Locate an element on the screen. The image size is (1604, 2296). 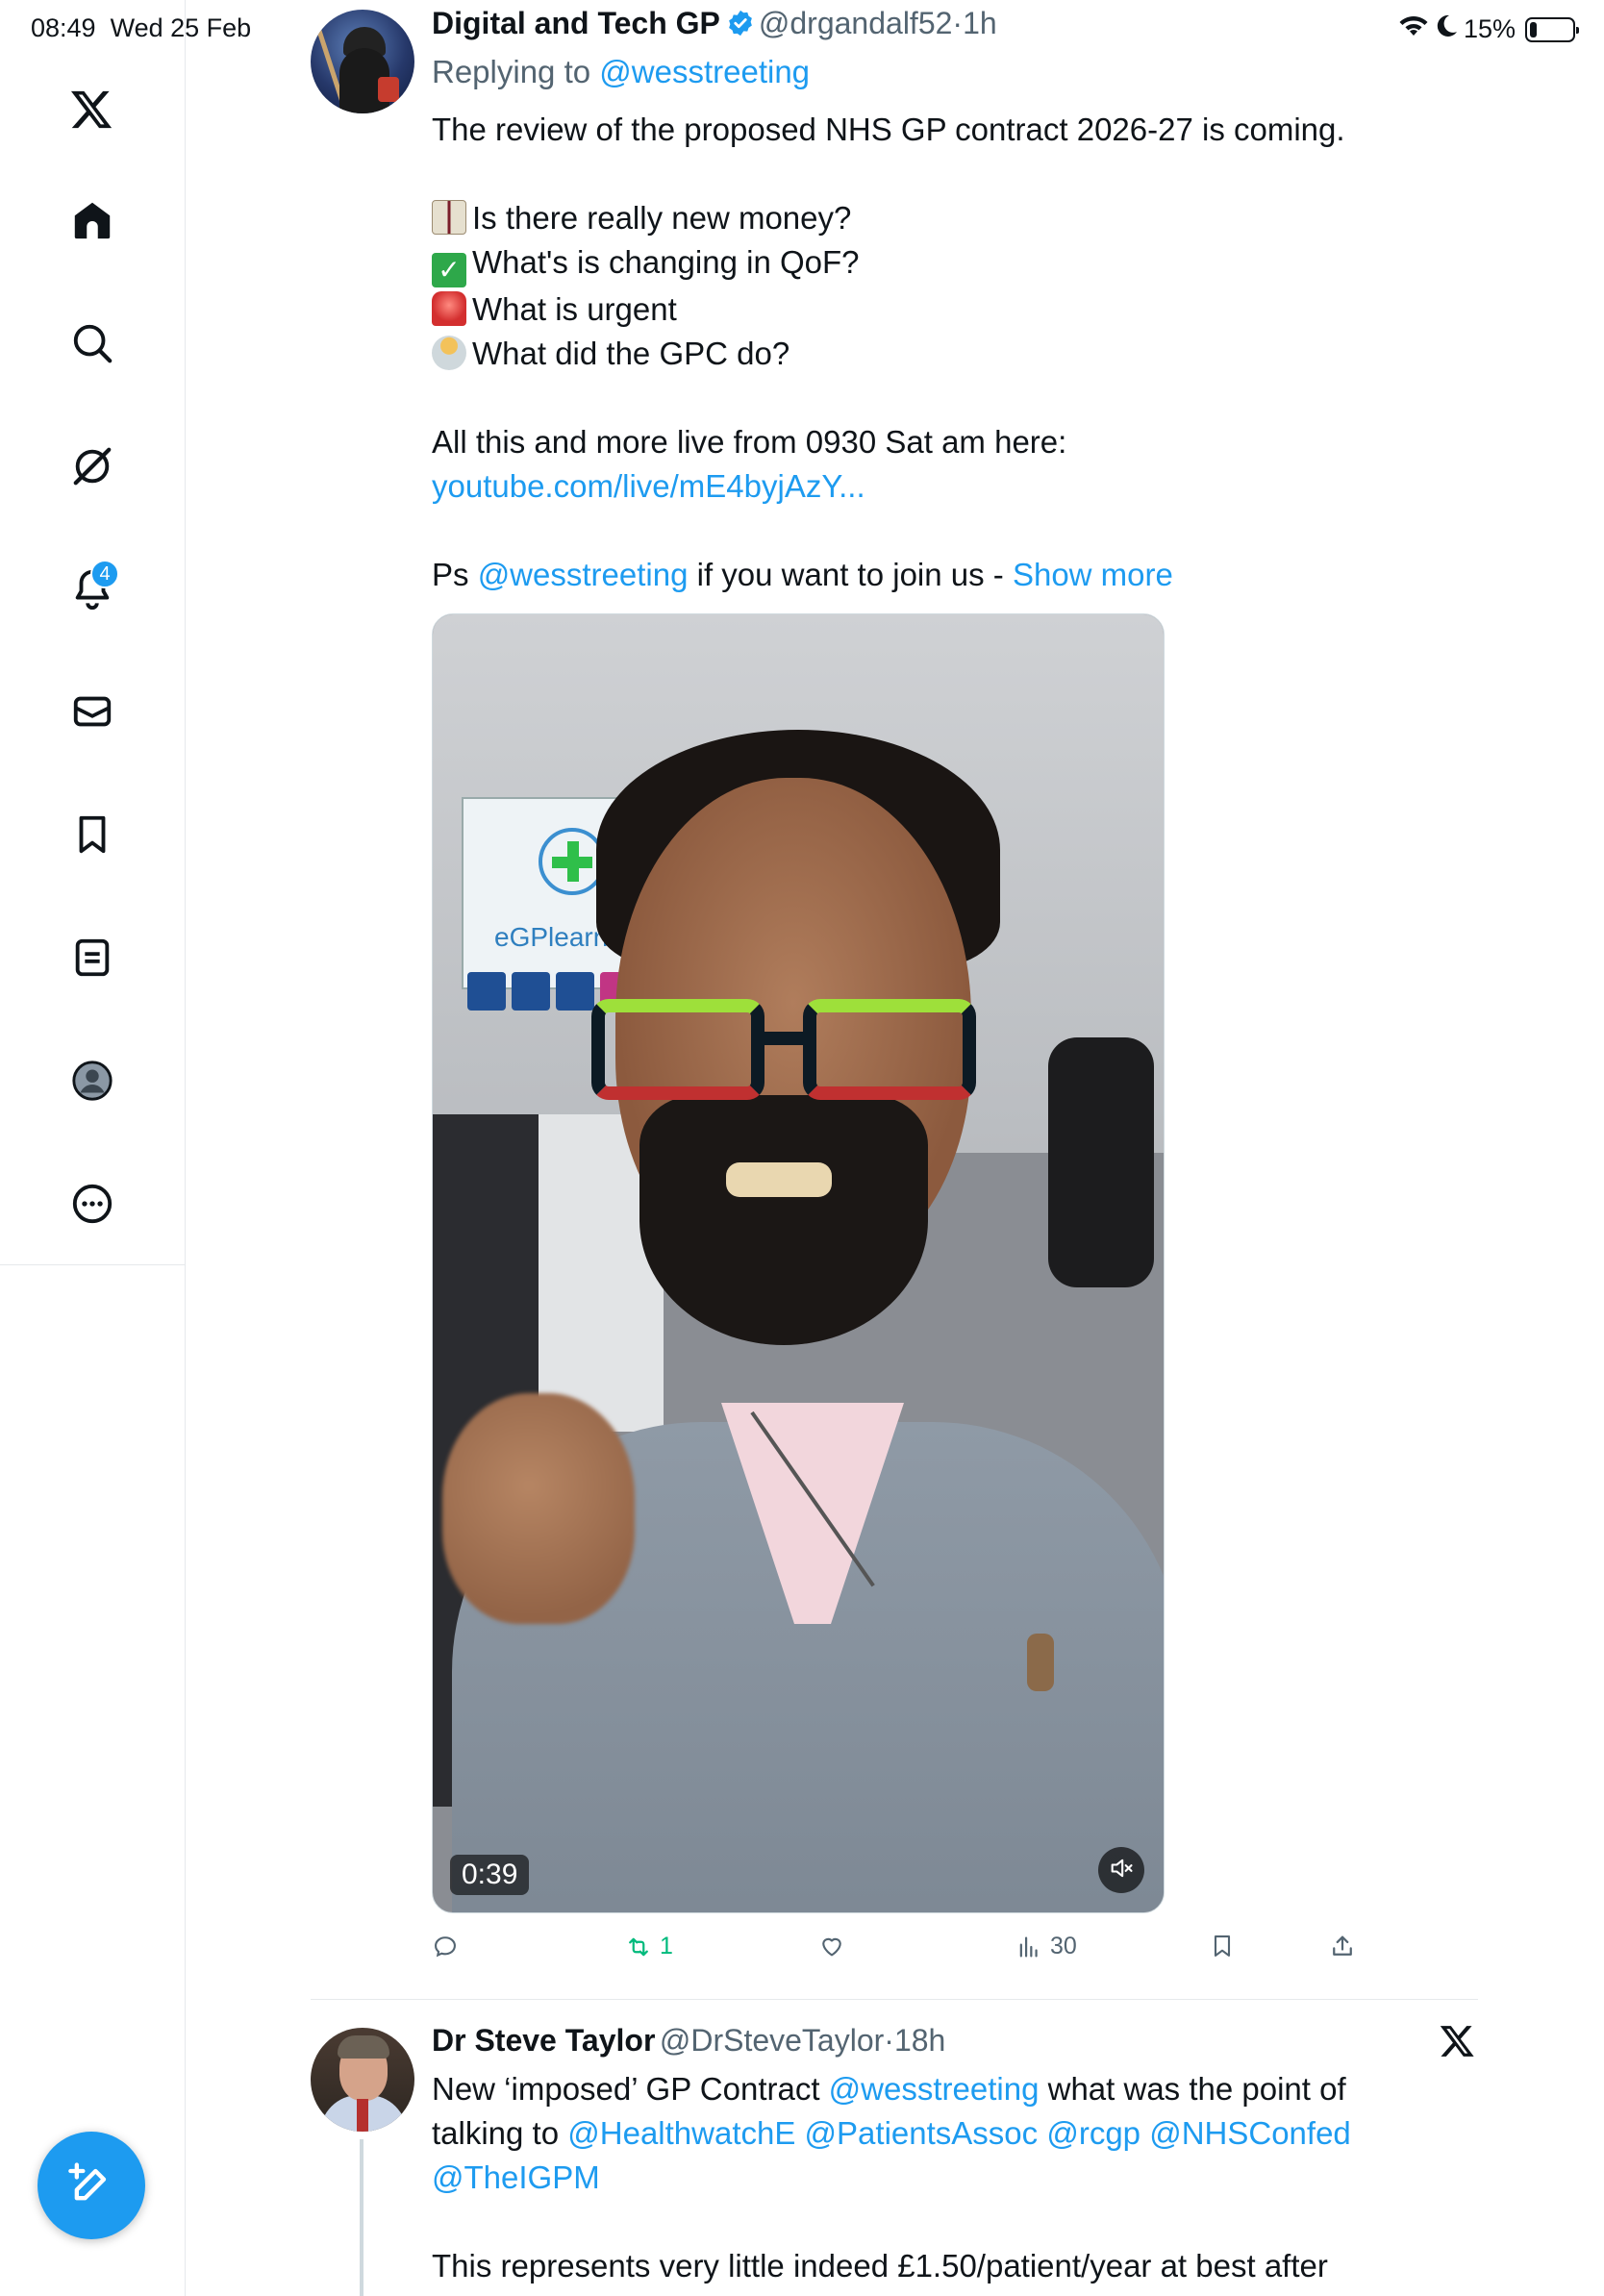
bullet-item: Is there really new money? is located at coordinates (903, 218).